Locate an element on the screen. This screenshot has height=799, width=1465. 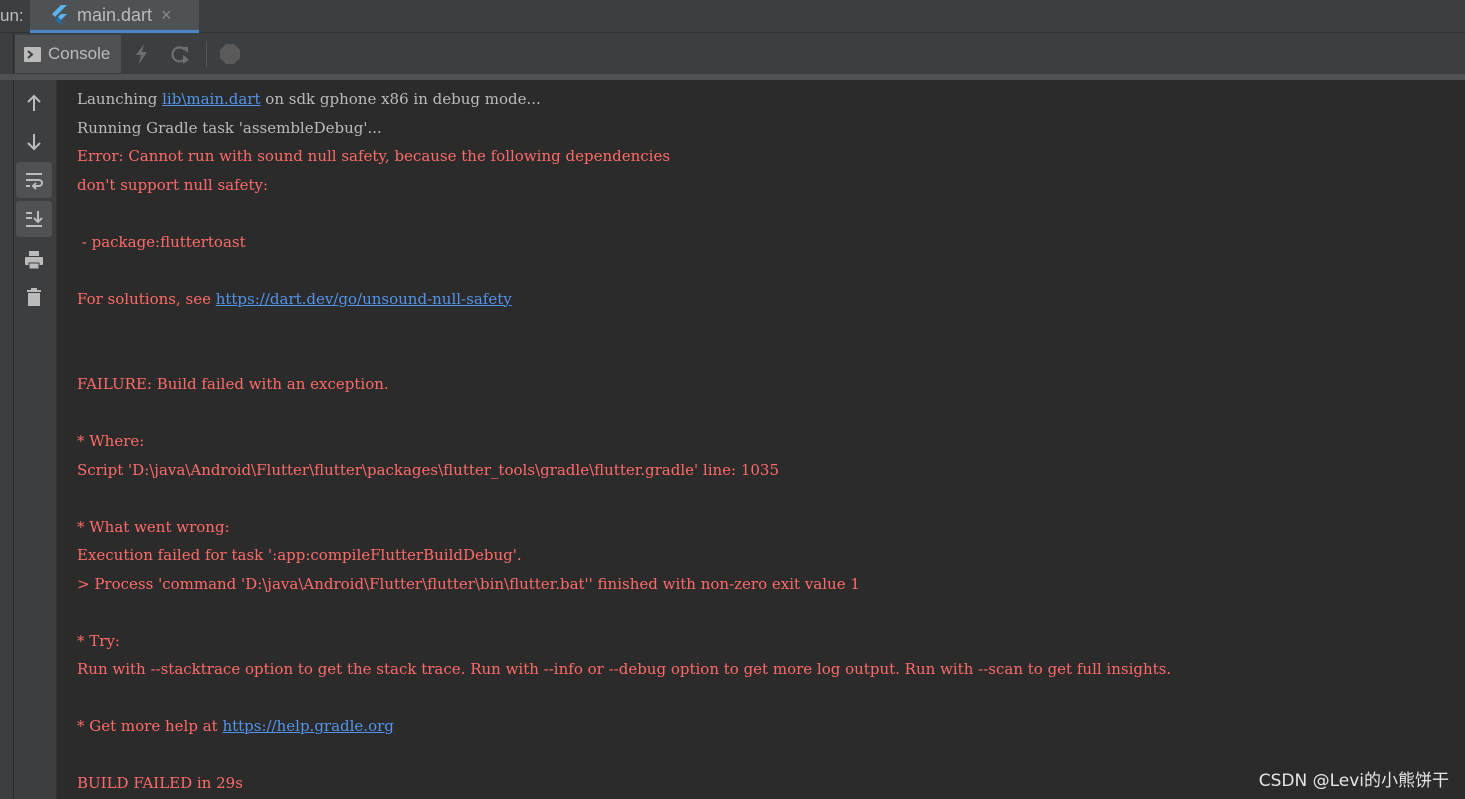
scroll-to-end-icon is located at coordinates (34, 219).